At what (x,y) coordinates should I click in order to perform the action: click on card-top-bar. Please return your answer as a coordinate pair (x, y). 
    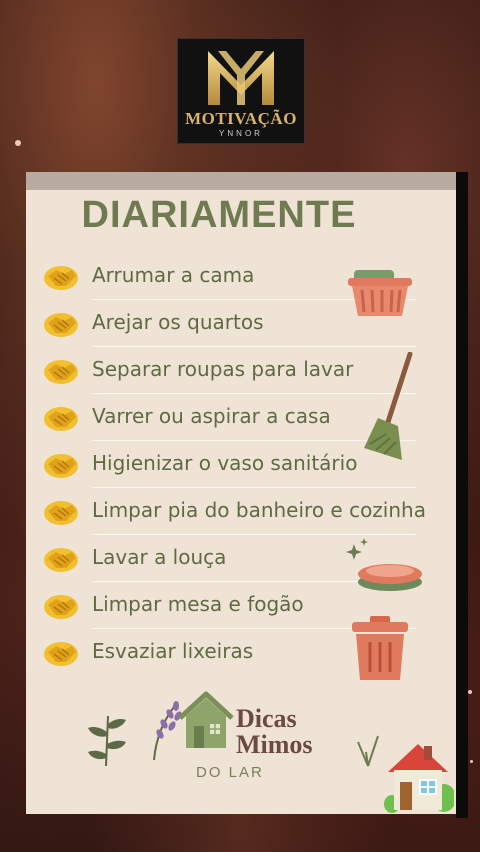
    Looking at the image, I should click on (241, 181).